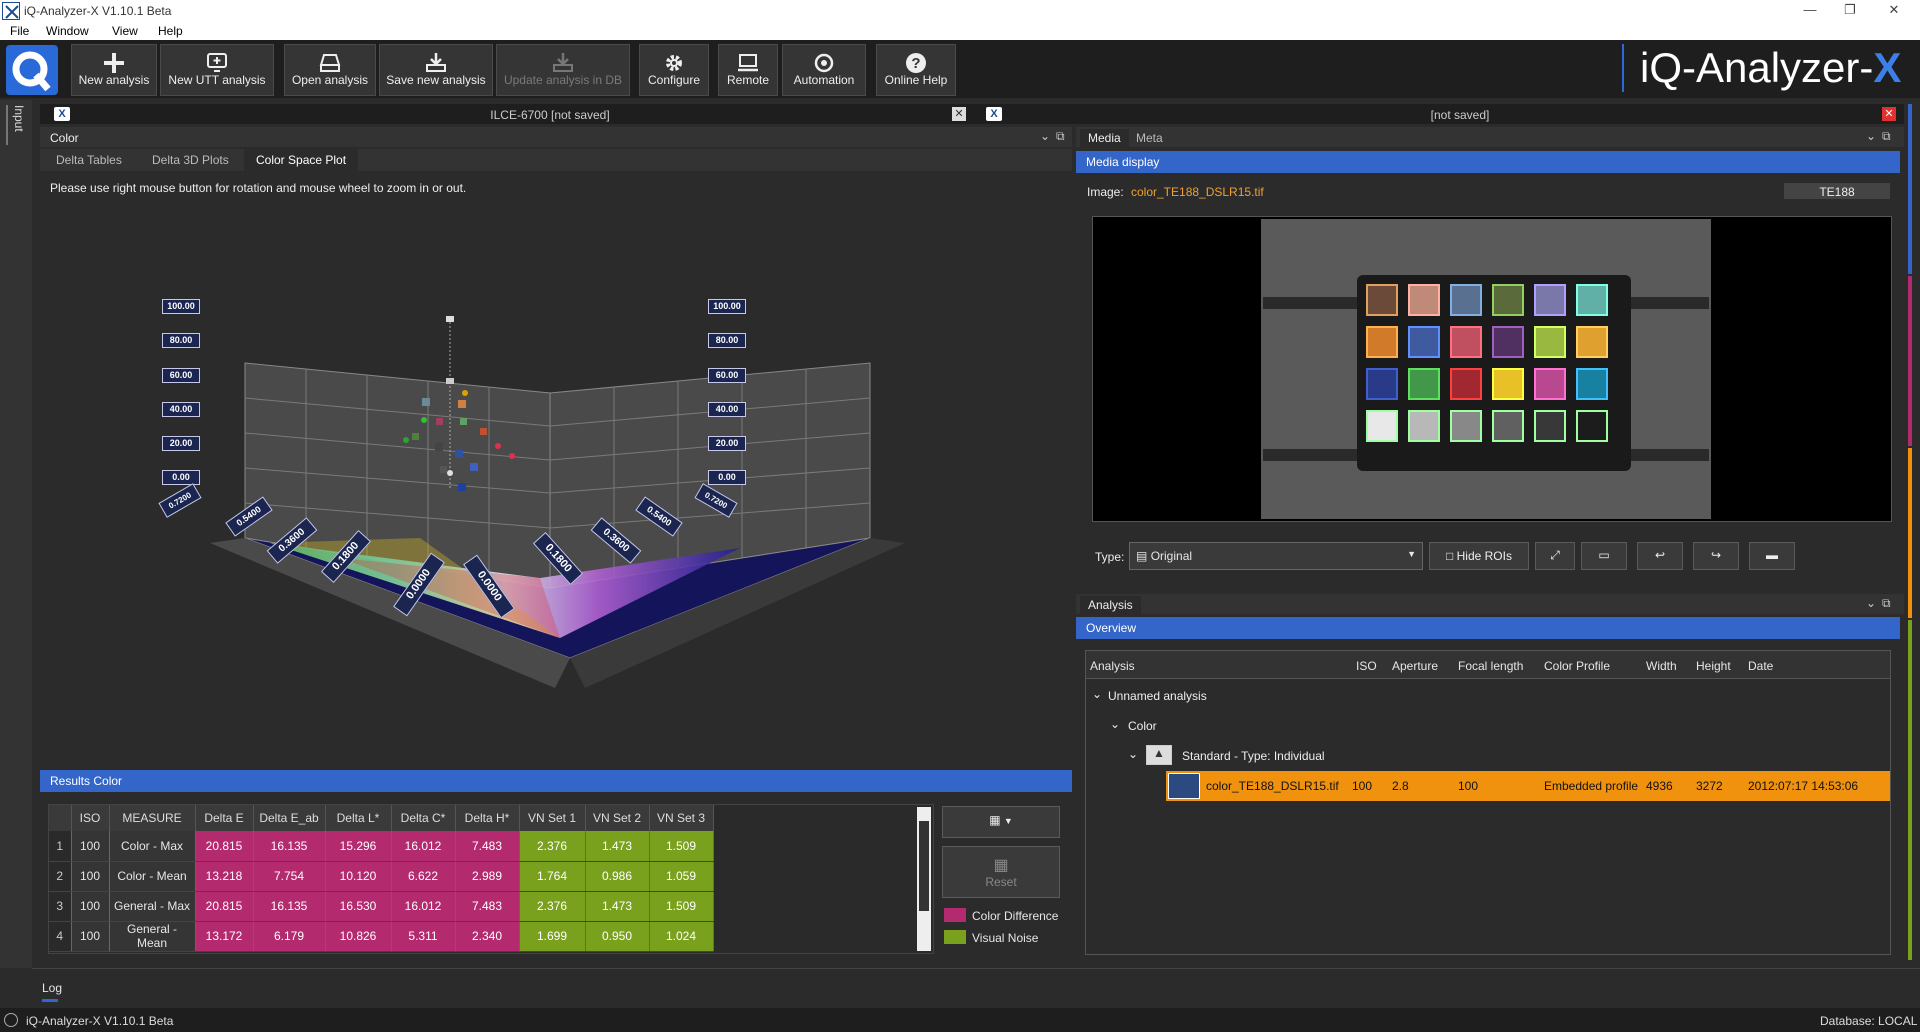 The height and width of the screenshot is (1032, 1920). Describe the element at coordinates (1001, 872) in the screenshot. I see `reset-button: ▦ Reset` at that location.